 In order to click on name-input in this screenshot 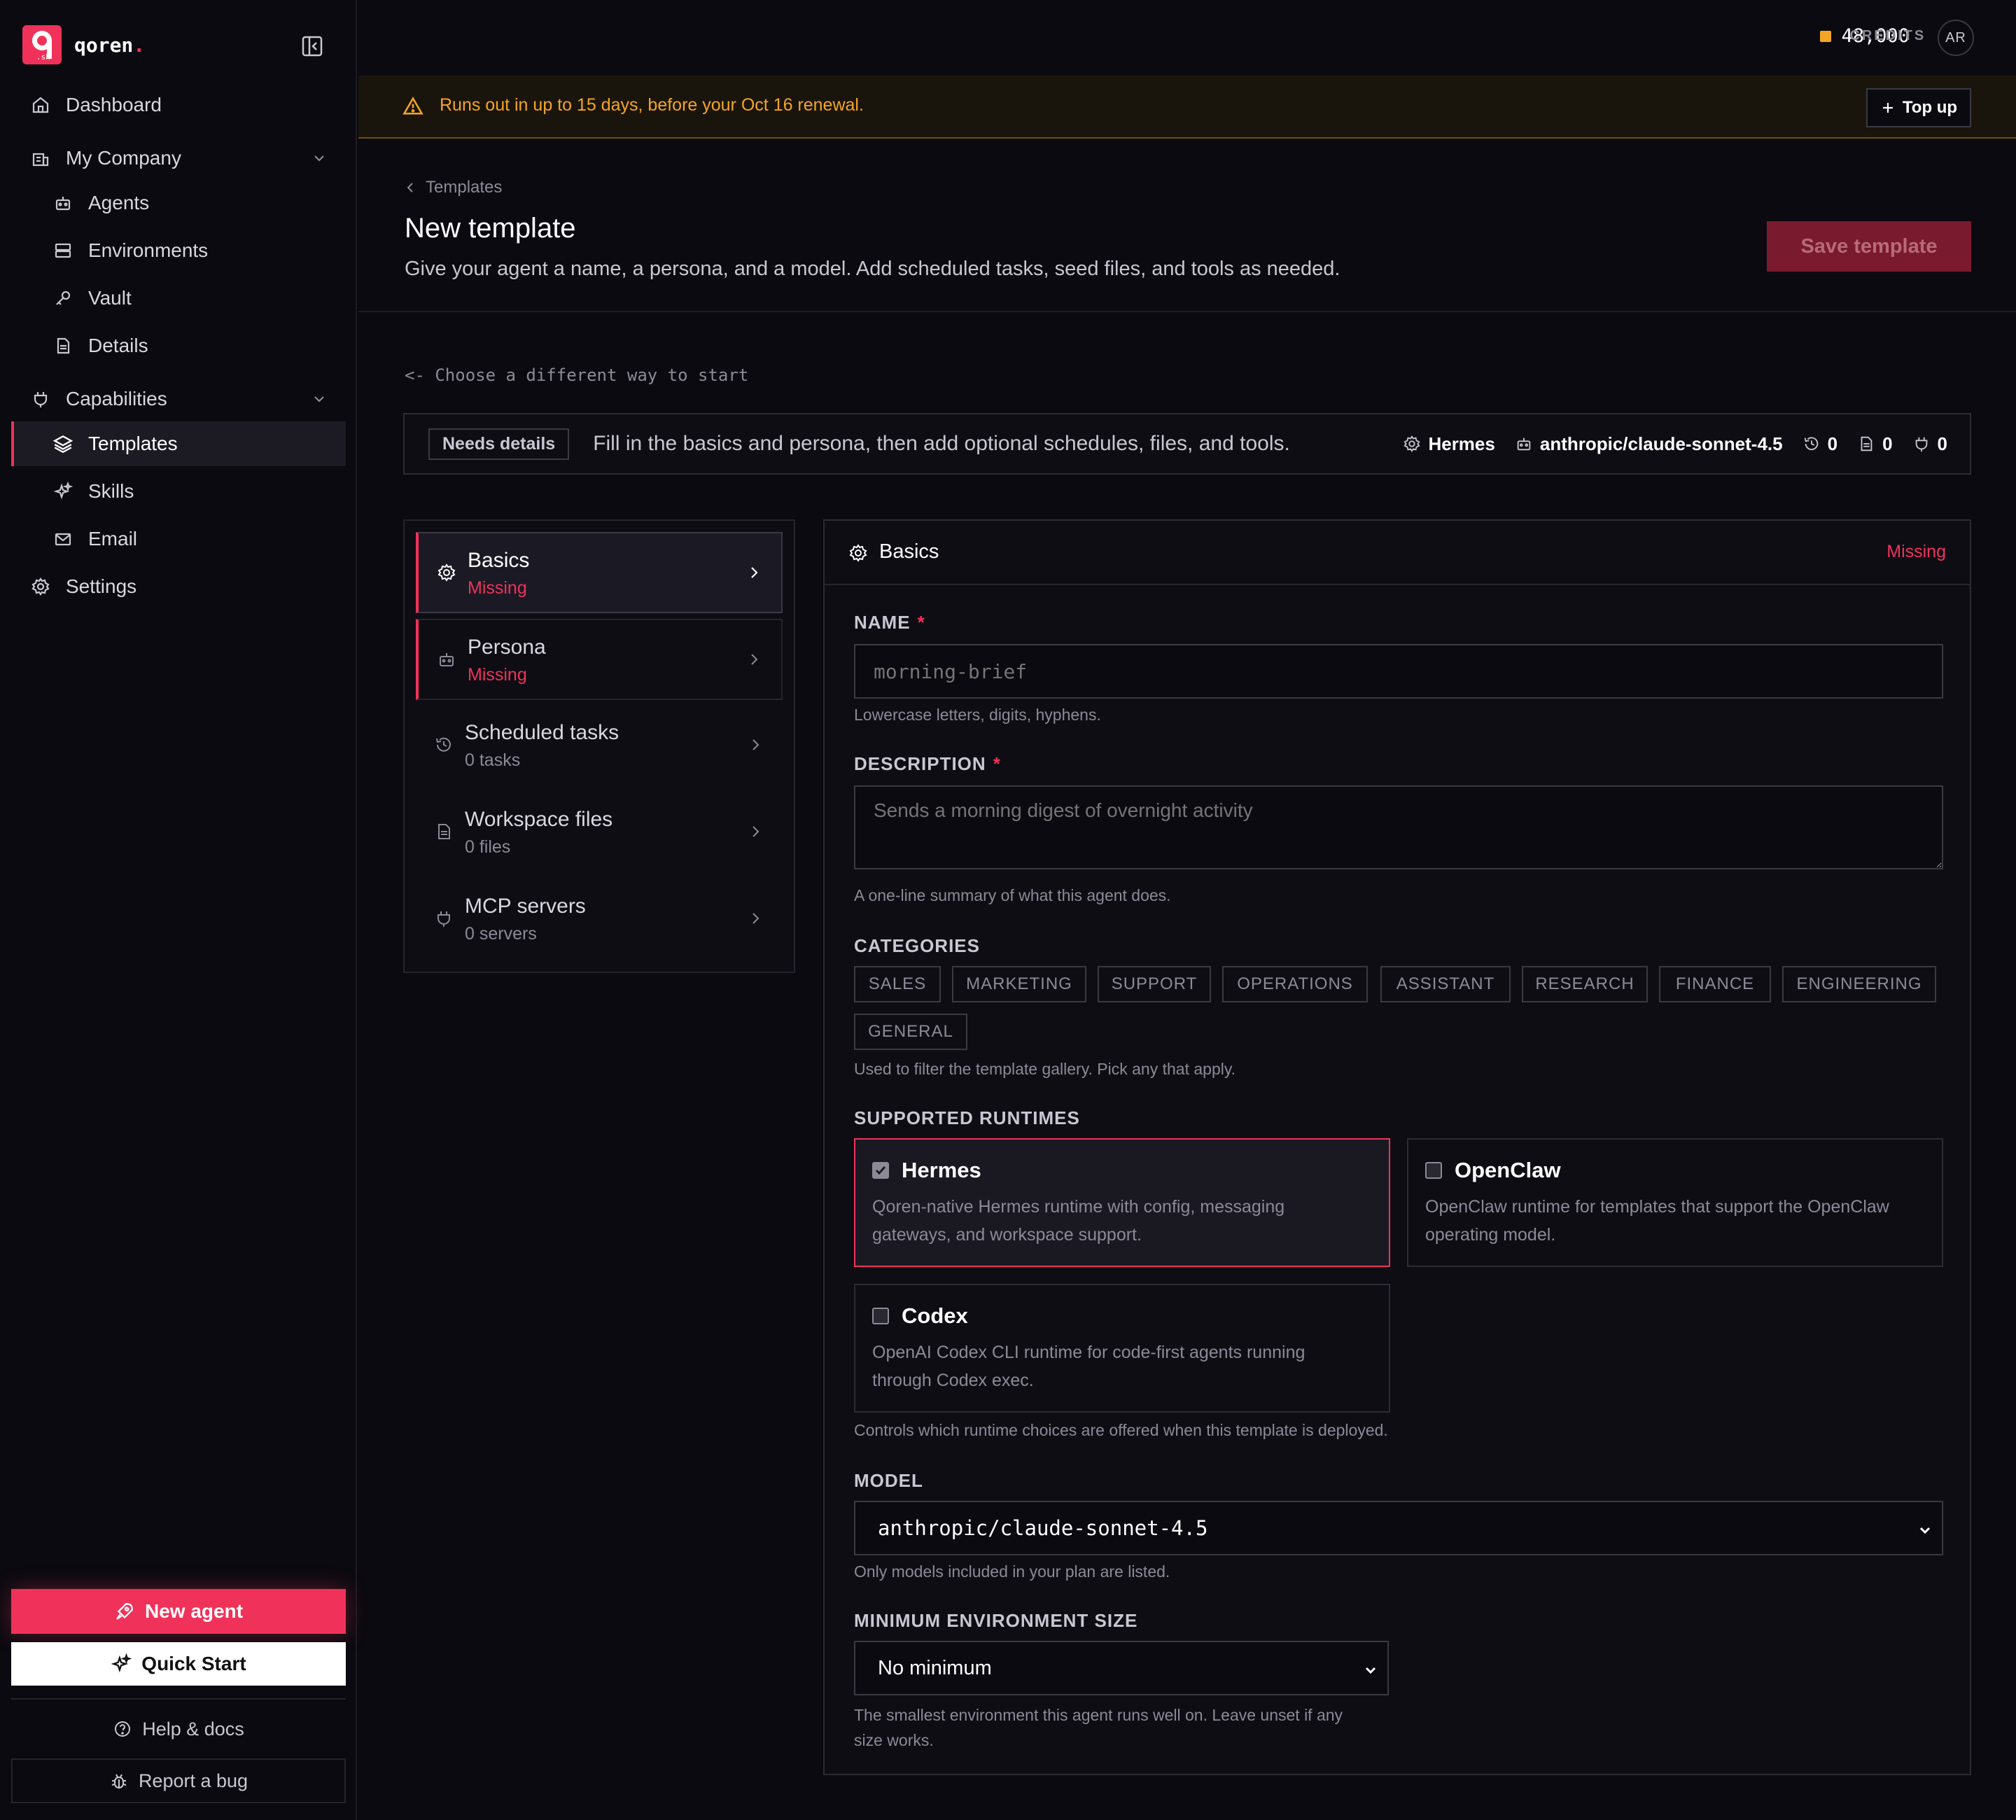, I will do `click(1398, 671)`.